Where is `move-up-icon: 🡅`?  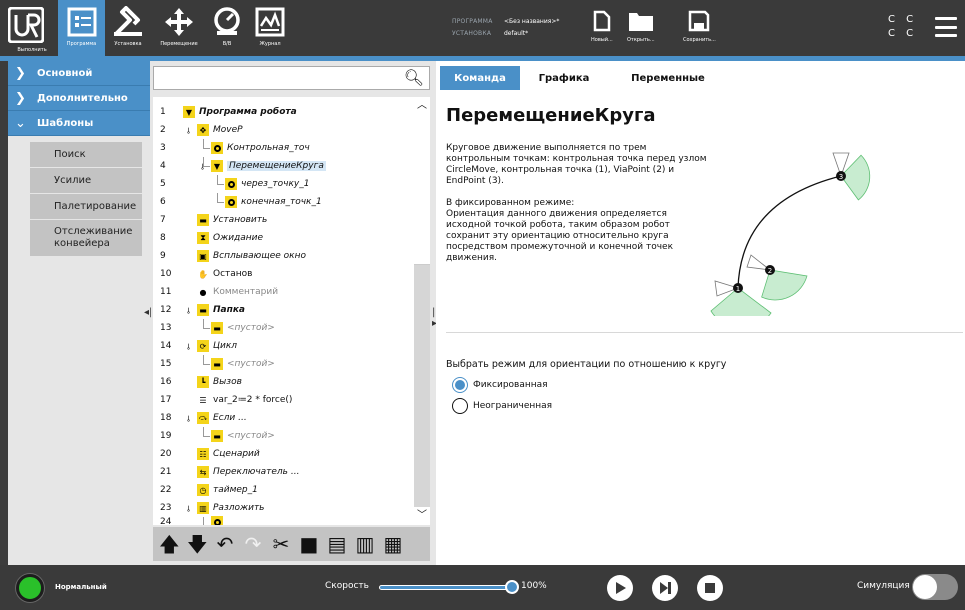
move-up-icon: 🡅 is located at coordinates (169, 544).